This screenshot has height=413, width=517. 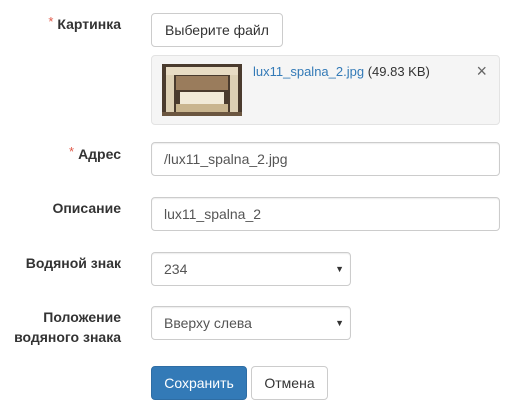 I want to click on cancel-button: Отмена, so click(x=289, y=383).